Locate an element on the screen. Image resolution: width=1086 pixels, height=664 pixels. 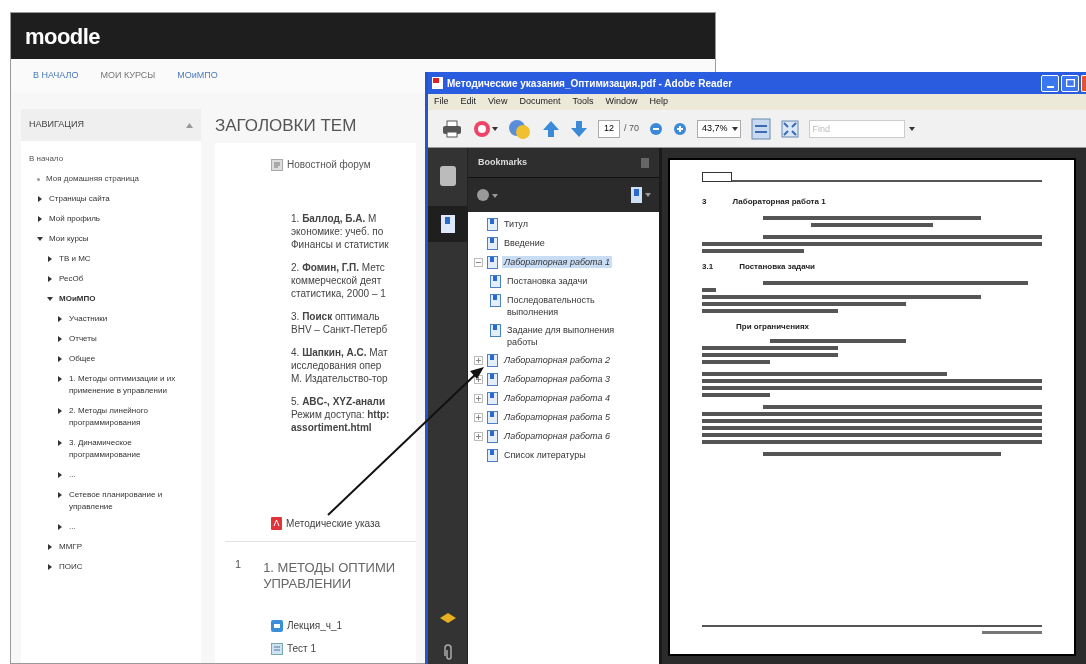
bookmark-item: Лабораторная работа 4 is located at coordinates (557, 398).